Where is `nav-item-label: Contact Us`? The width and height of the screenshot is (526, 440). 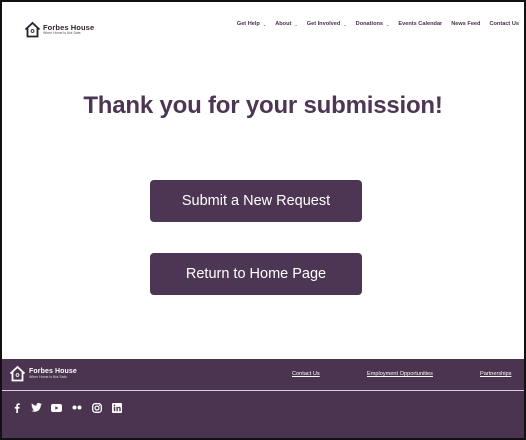 nav-item-label: Contact Us is located at coordinates (504, 24).